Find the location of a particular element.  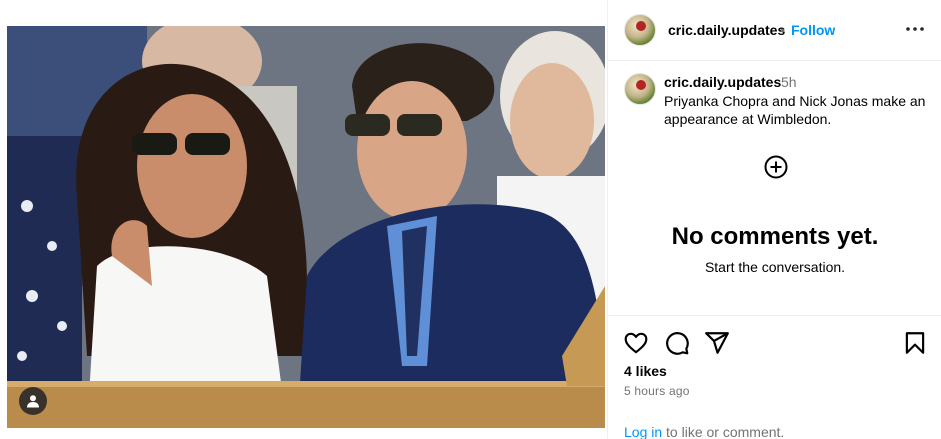

post-header: cric.daily.updates • Follow is located at coordinates (774, 30).